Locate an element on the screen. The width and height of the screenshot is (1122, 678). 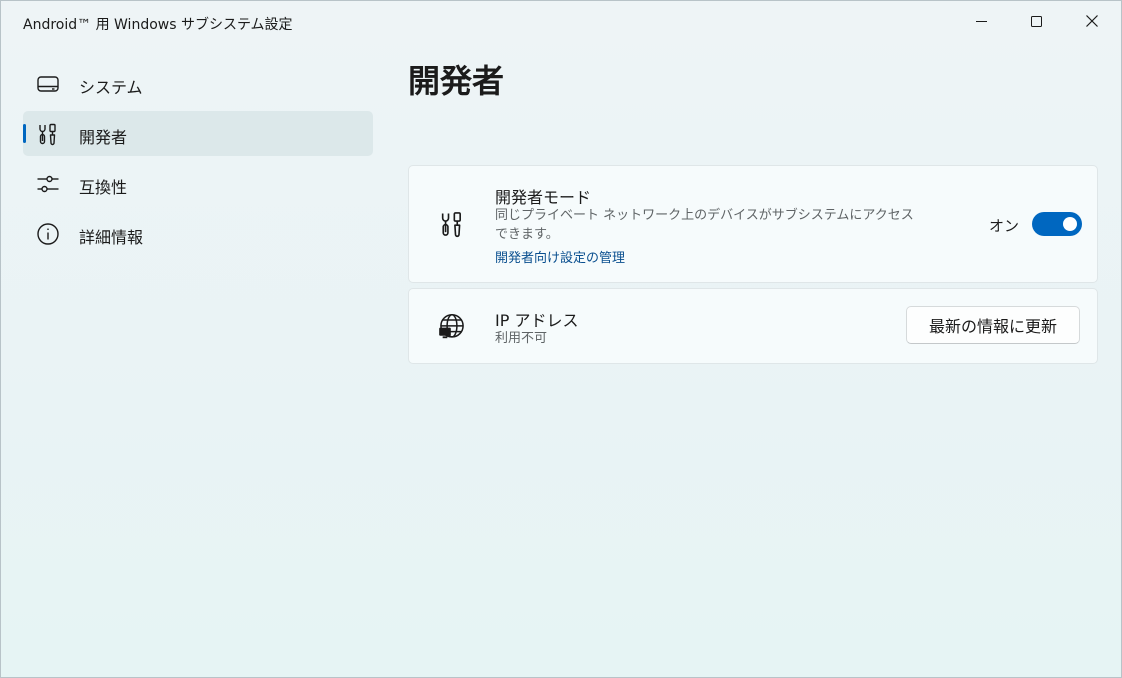
developer-mode-description: 同じプライベート ネットワーク上のデバイスがサブシステムにアクセスできます。 is located at coordinates (704, 225).